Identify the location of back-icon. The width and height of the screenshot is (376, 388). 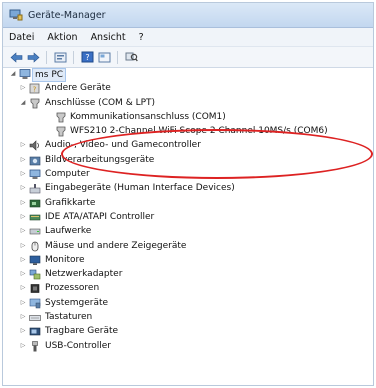
(16, 57).